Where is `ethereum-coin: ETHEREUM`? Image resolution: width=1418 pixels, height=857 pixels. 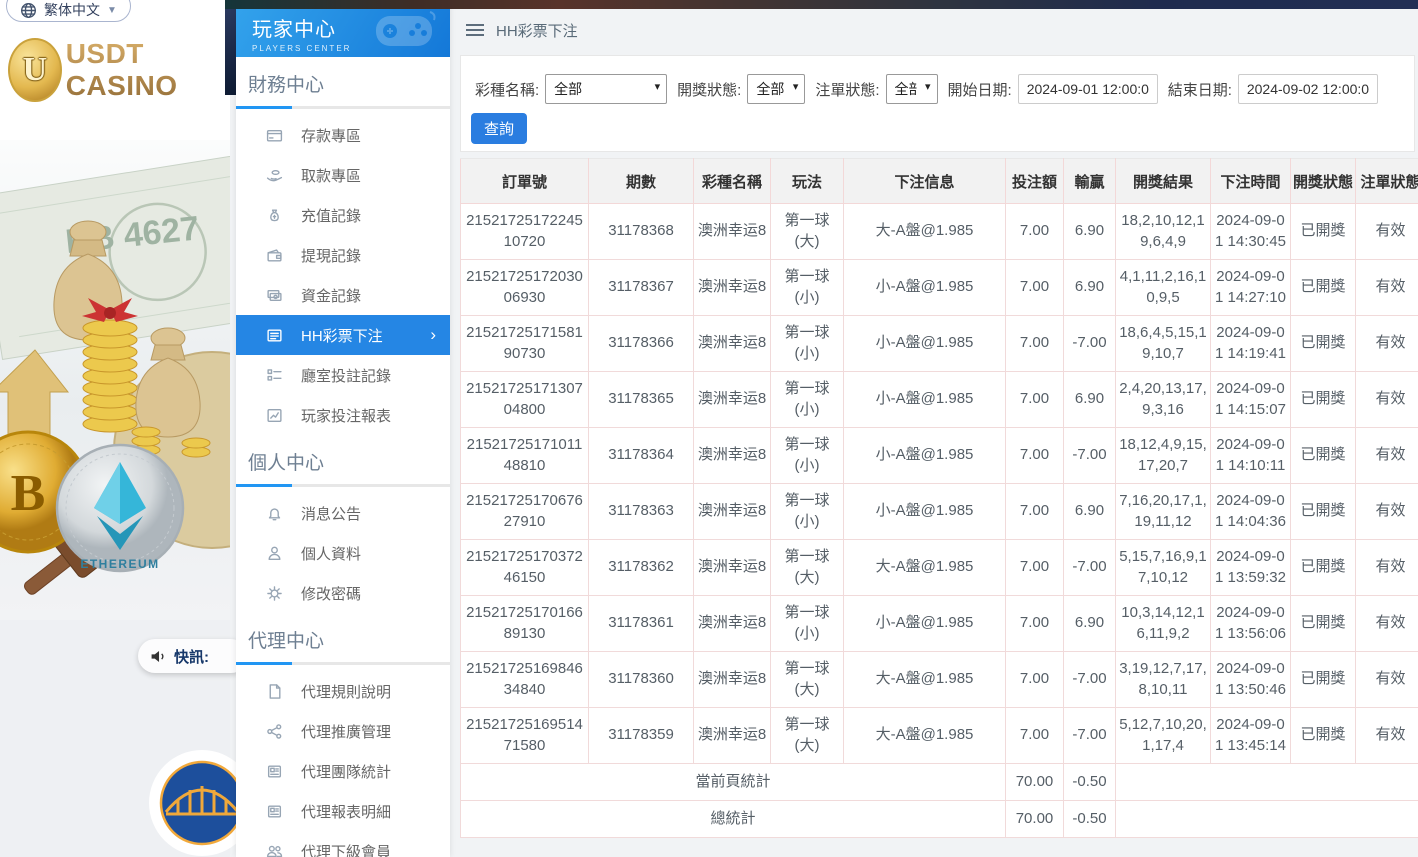
ethereum-coin: ETHEREUM is located at coordinates (120, 508).